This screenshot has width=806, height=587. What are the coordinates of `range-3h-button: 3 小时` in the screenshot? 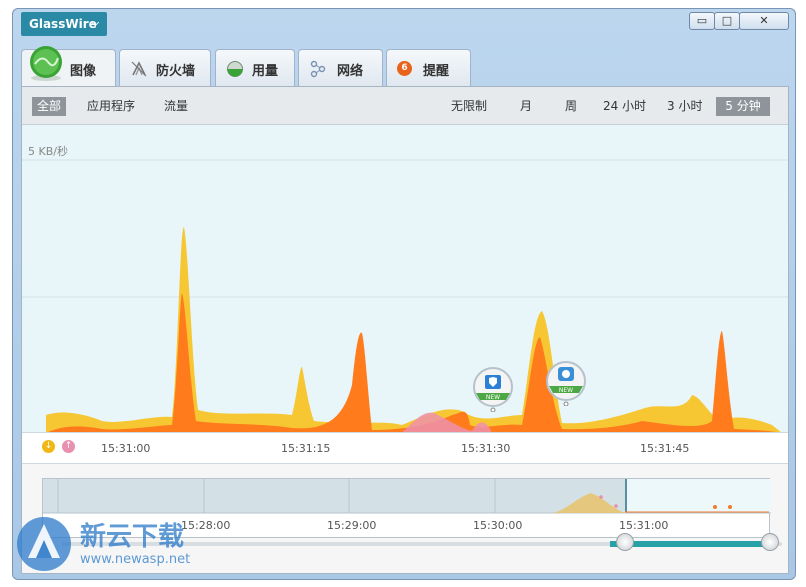 It's located at (684, 106).